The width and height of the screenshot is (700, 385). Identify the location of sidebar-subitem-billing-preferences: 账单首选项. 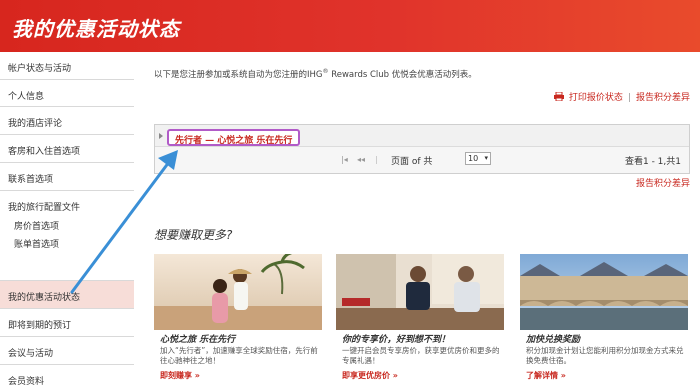
(36, 243).